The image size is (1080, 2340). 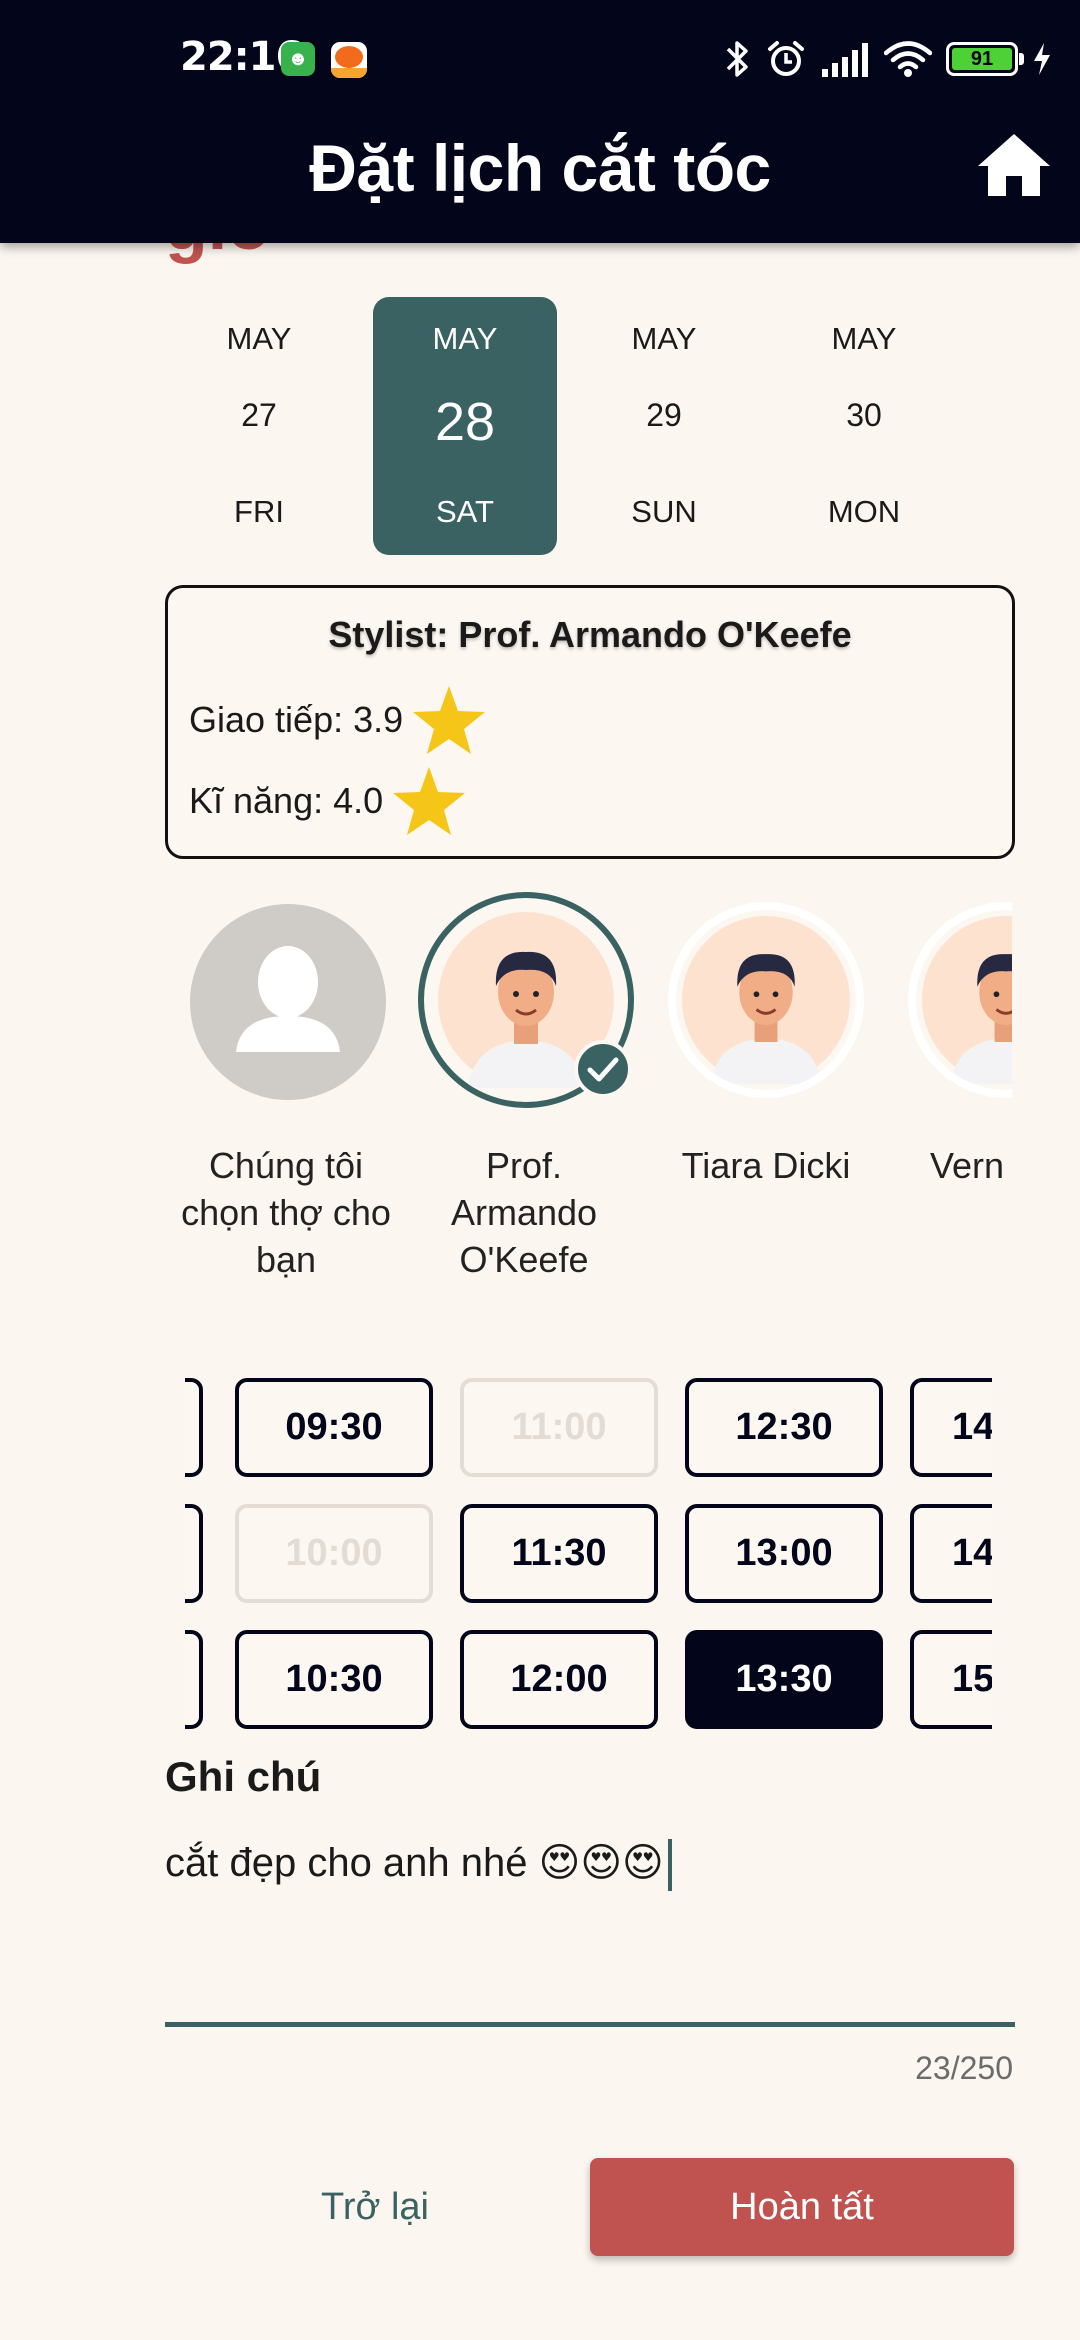 I want to click on skill-rating-text: Kĩ năng: 4.0, so click(x=286, y=800).